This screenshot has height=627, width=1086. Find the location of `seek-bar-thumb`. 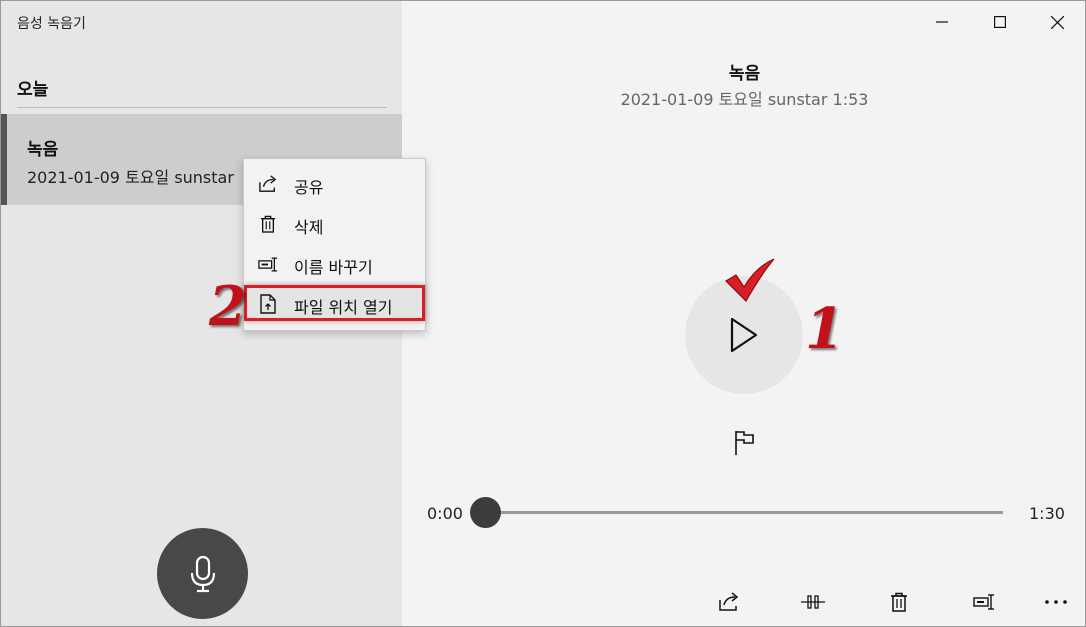

seek-bar-thumb is located at coordinates (485, 512).